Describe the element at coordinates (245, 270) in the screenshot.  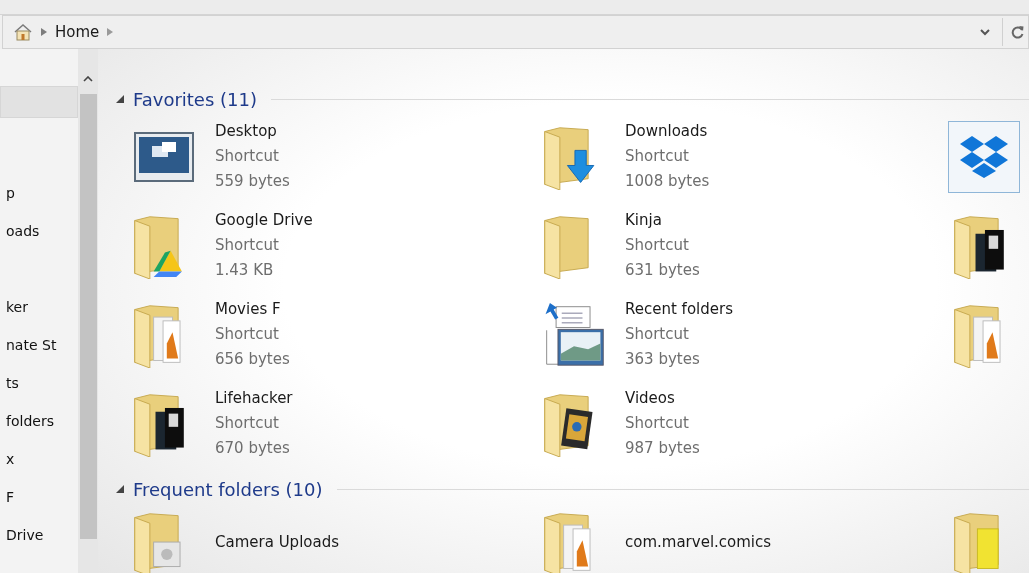
I see `item-size: 1.43 KB` at that location.